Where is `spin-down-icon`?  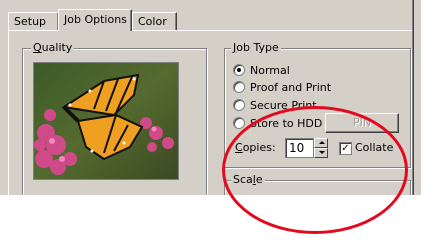
spin-down-icon is located at coordinates (321, 153).